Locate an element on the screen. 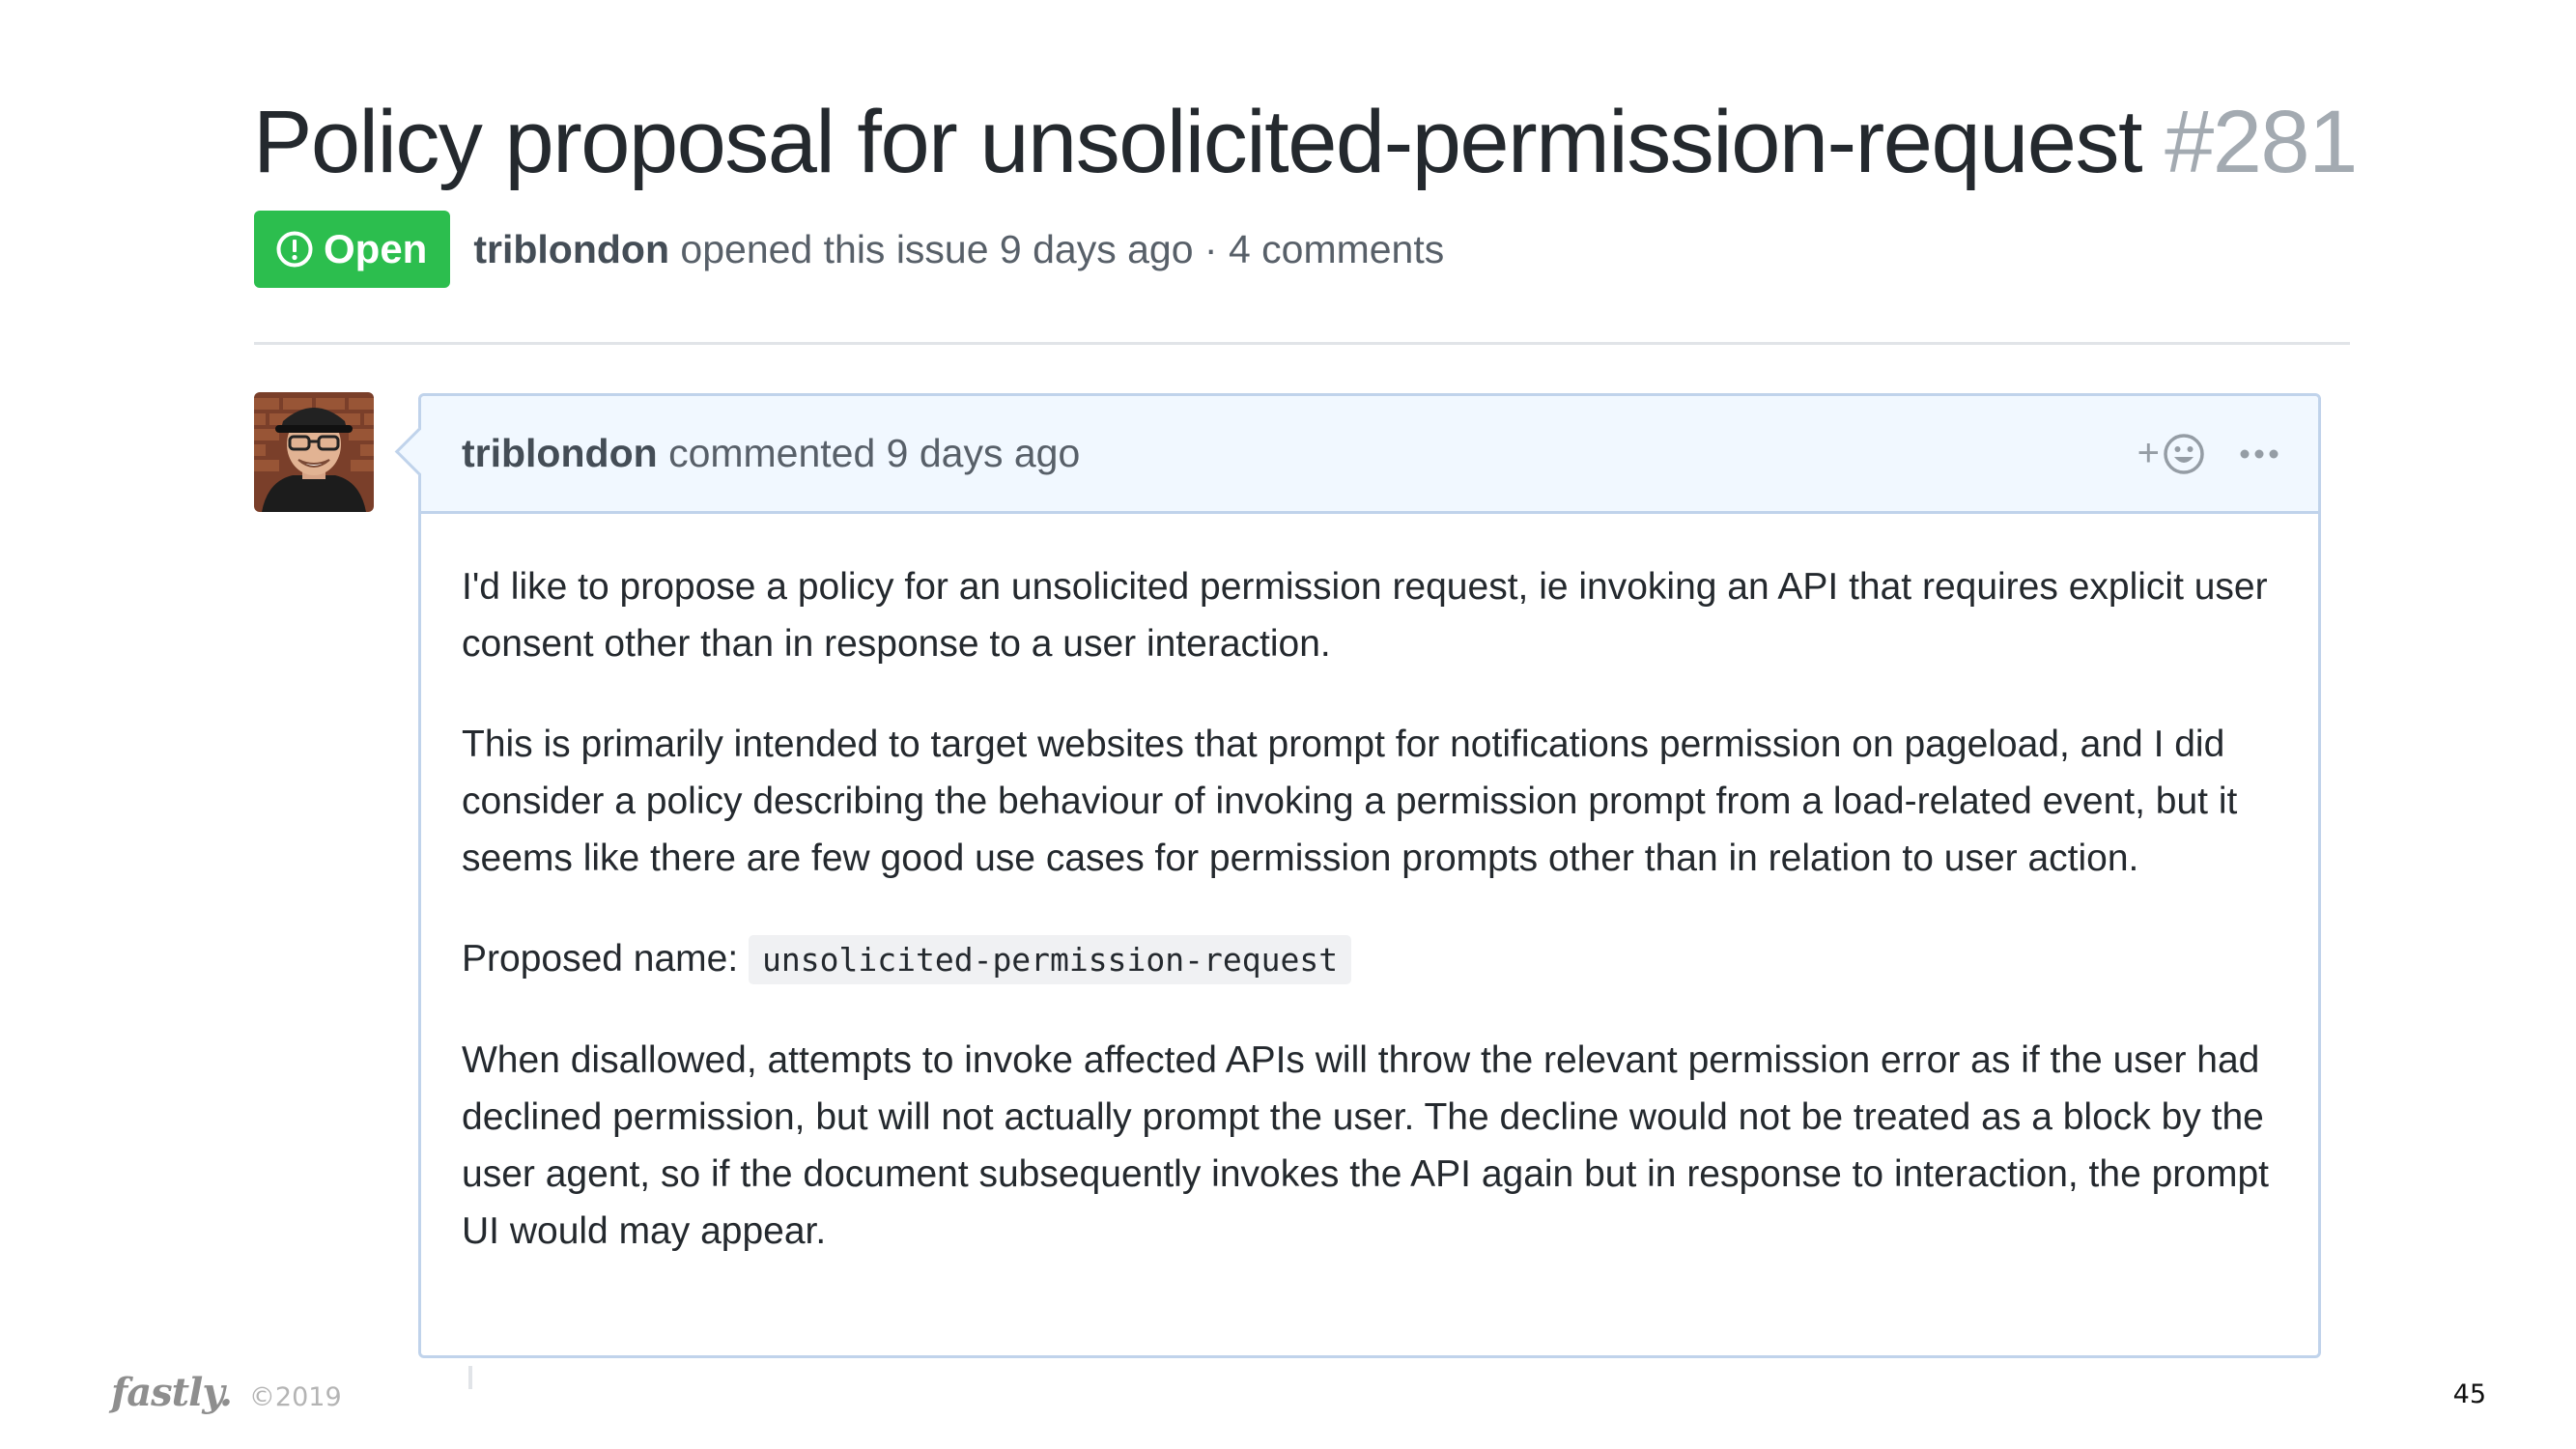 The image size is (2576, 1449). comment-actions: + is located at coordinates (2208, 454).